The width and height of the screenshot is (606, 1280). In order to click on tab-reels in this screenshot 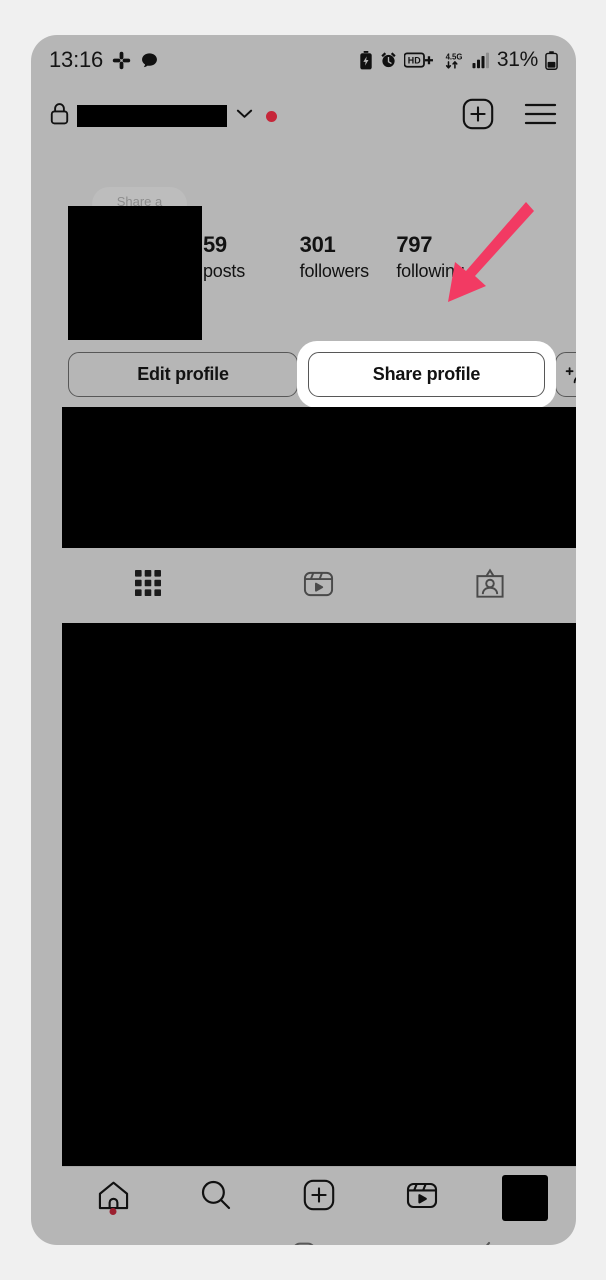, I will do `click(318, 585)`.